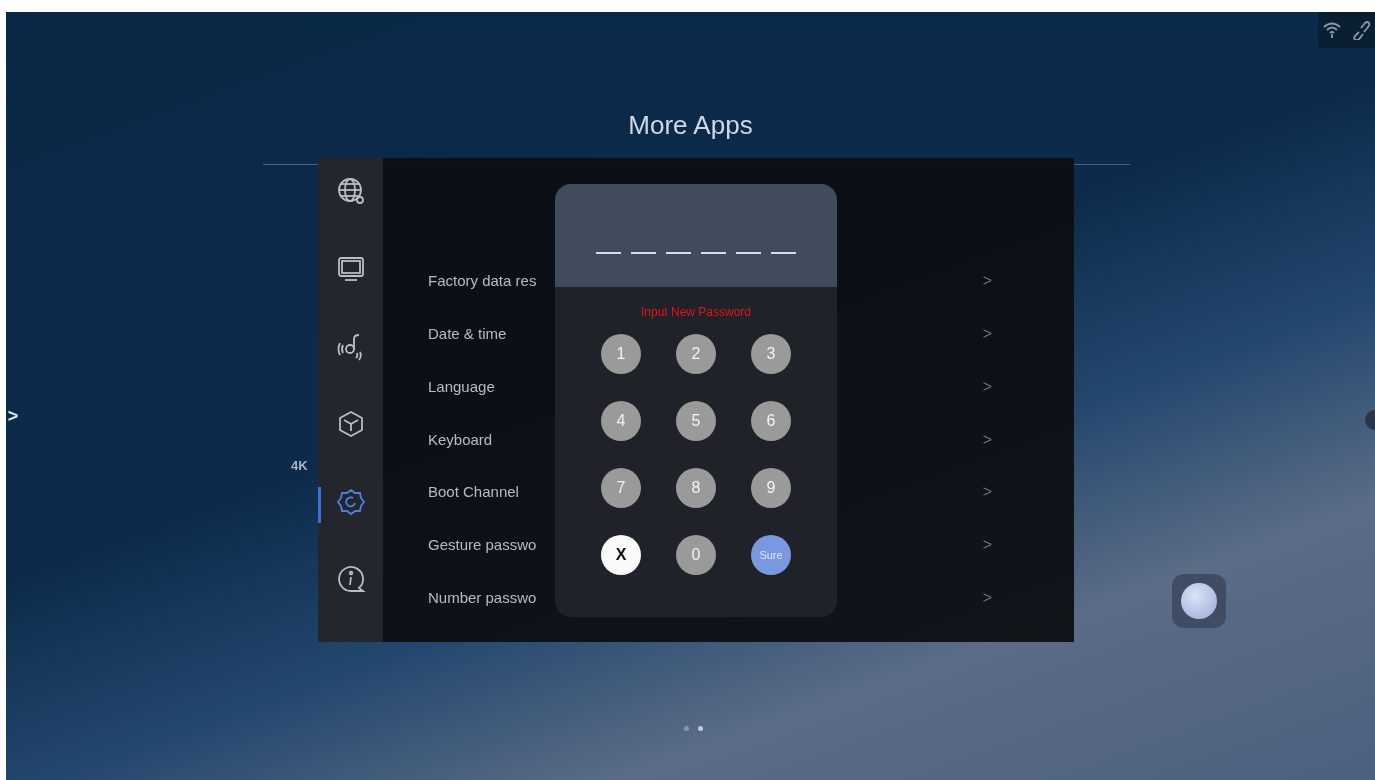 The width and height of the screenshot is (1375, 780). I want to click on password-field, so click(696, 235).